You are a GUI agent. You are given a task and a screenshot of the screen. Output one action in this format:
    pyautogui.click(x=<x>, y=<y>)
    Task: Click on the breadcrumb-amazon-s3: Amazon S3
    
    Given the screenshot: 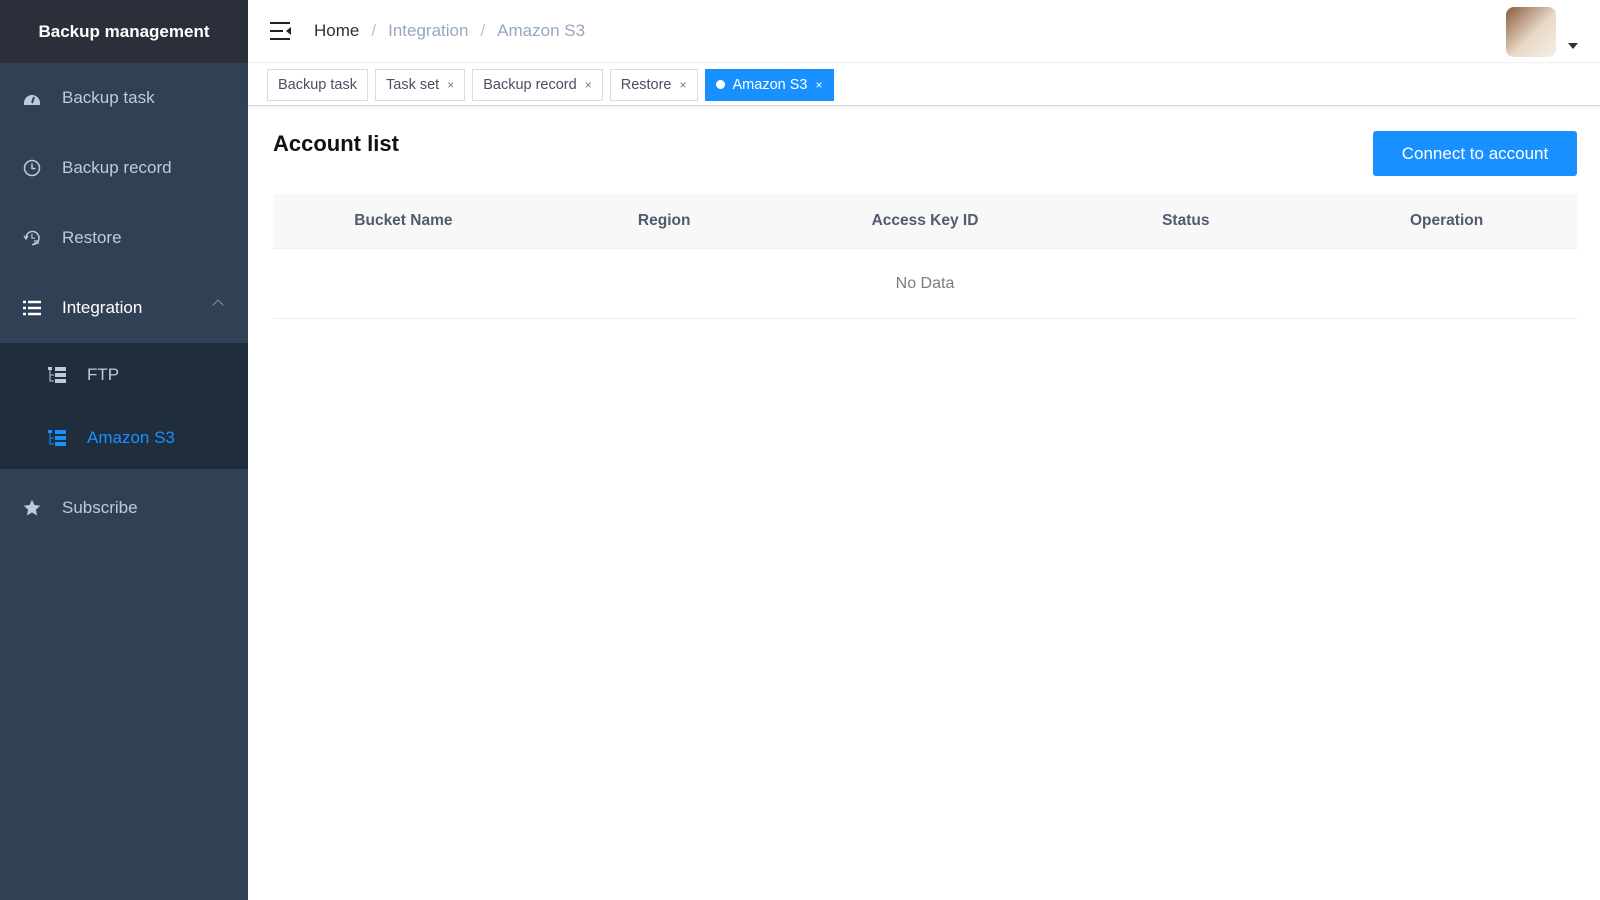 What is the action you would take?
    pyautogui.click(x=541, y=30)
    